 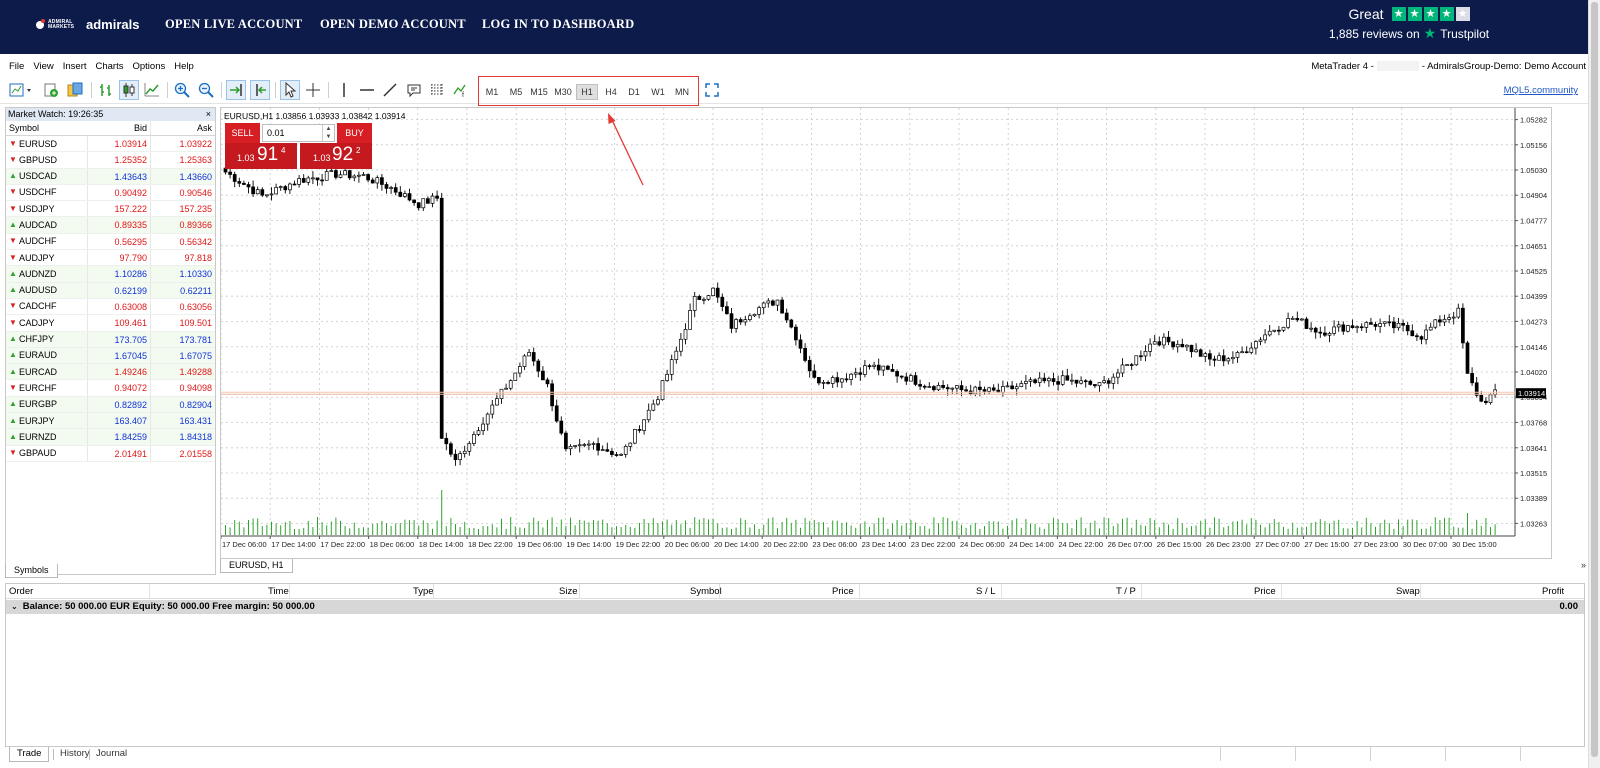 I want to click on market-watch-row-usdjpy: ▼ USDJPY 157.222 157.235, so click(x=110, y=209).